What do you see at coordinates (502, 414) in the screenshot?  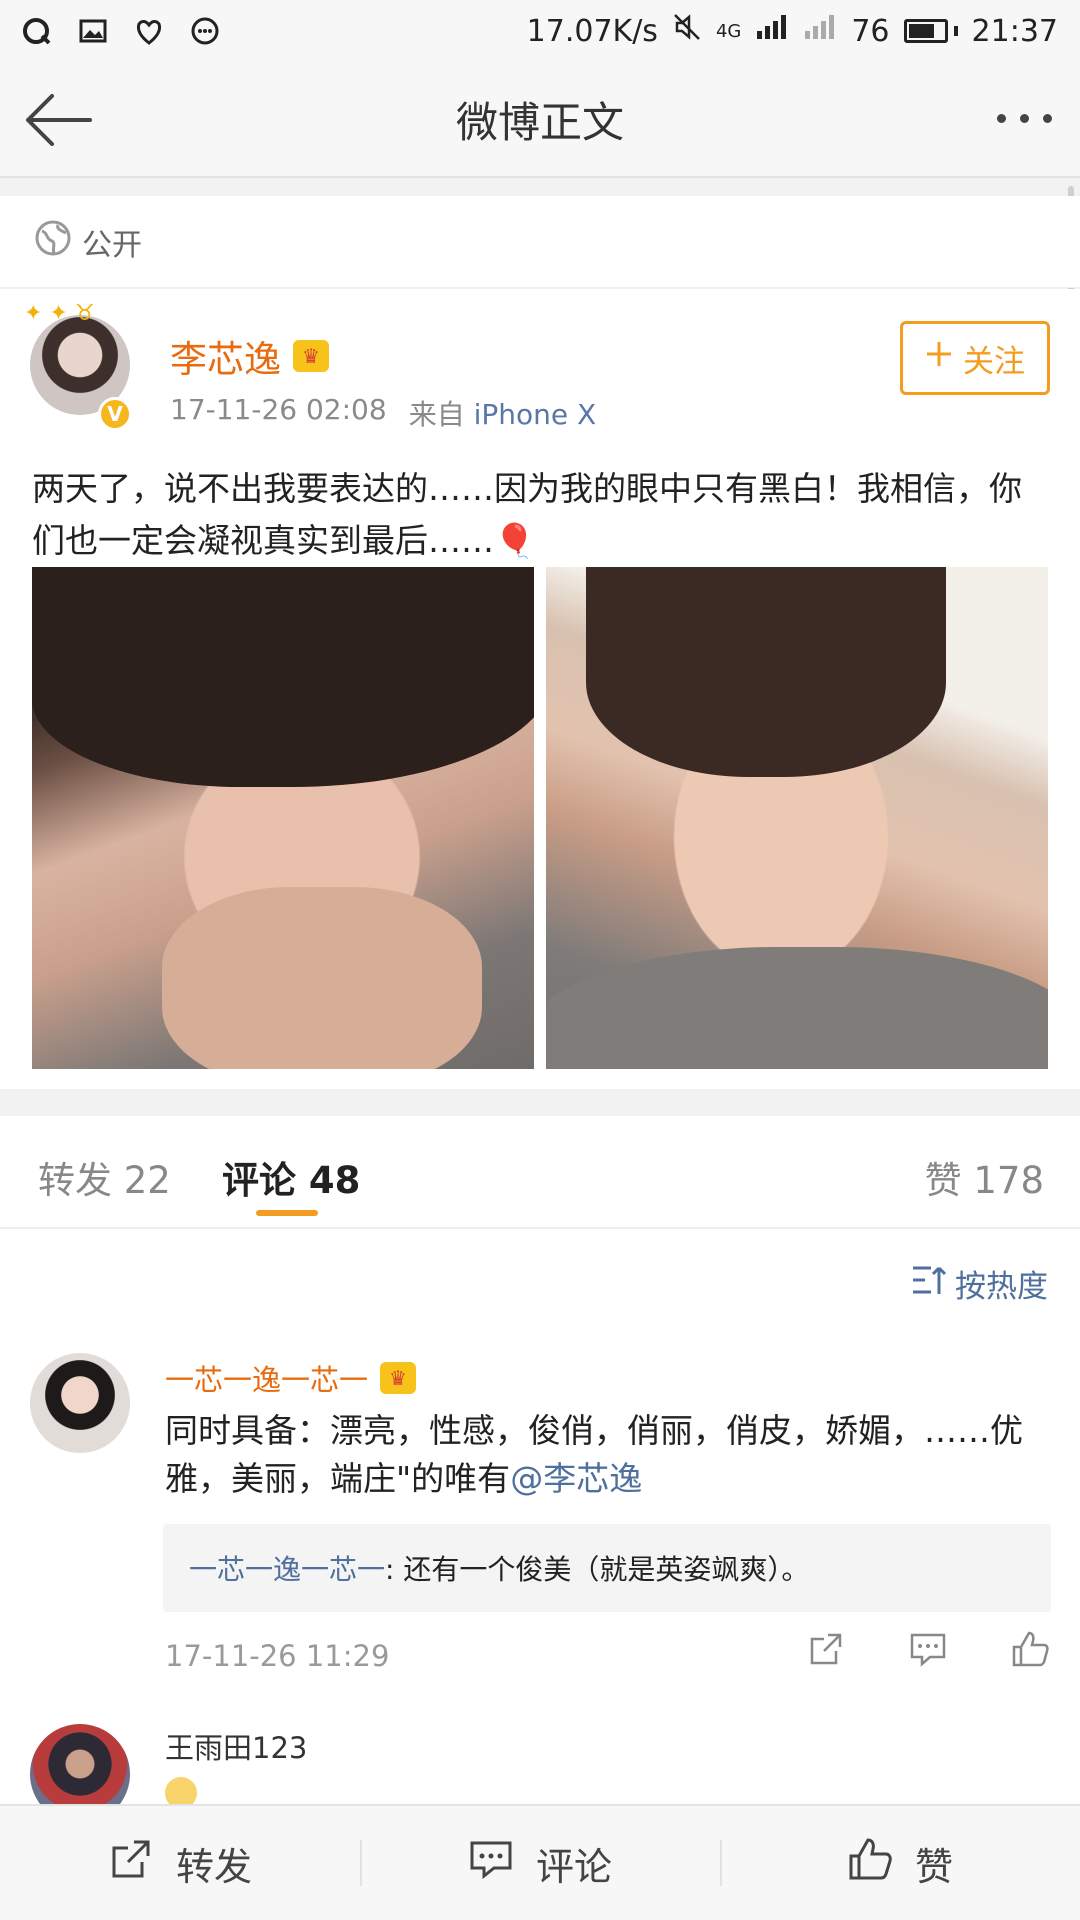 I see `post-source: 来自 iPhone X` at bounding box center [502, 414].